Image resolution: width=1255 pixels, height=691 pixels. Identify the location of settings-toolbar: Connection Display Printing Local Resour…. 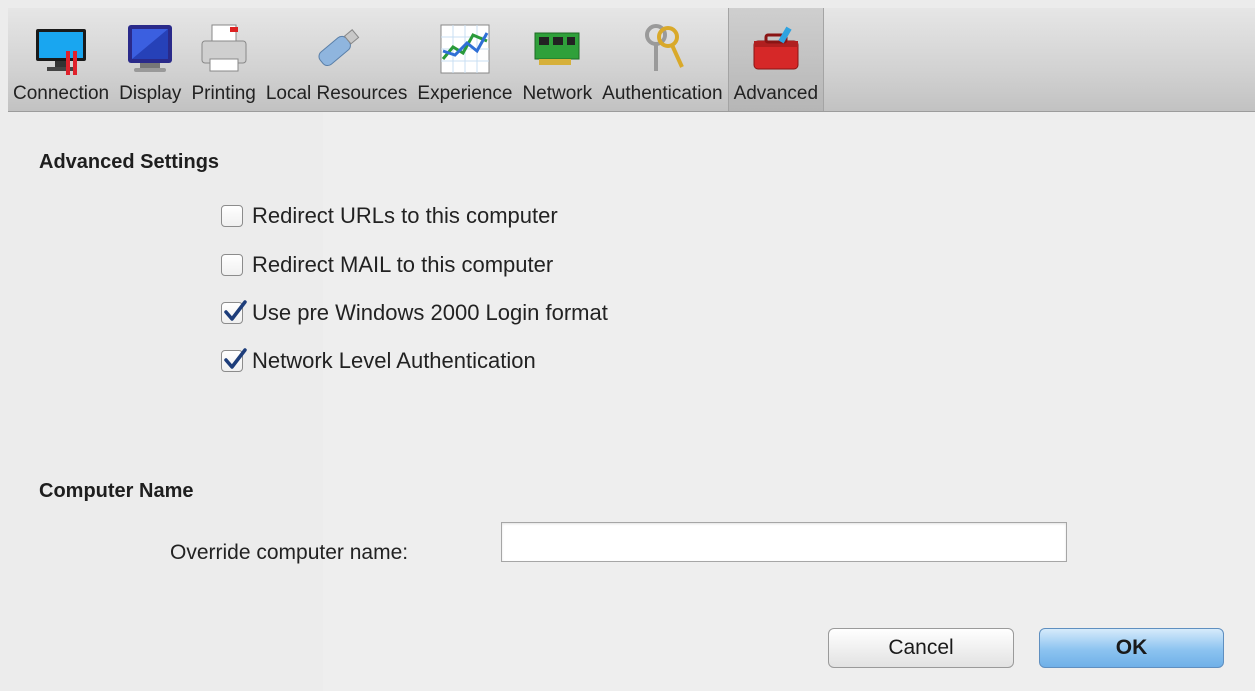
(631, 60).